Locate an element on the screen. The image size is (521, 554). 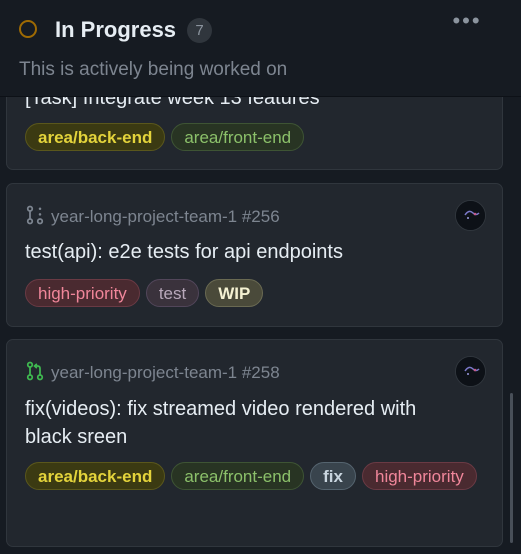
repo-reference-text: year-long-project-team-1 #258 is located at coordinates (165, 372).